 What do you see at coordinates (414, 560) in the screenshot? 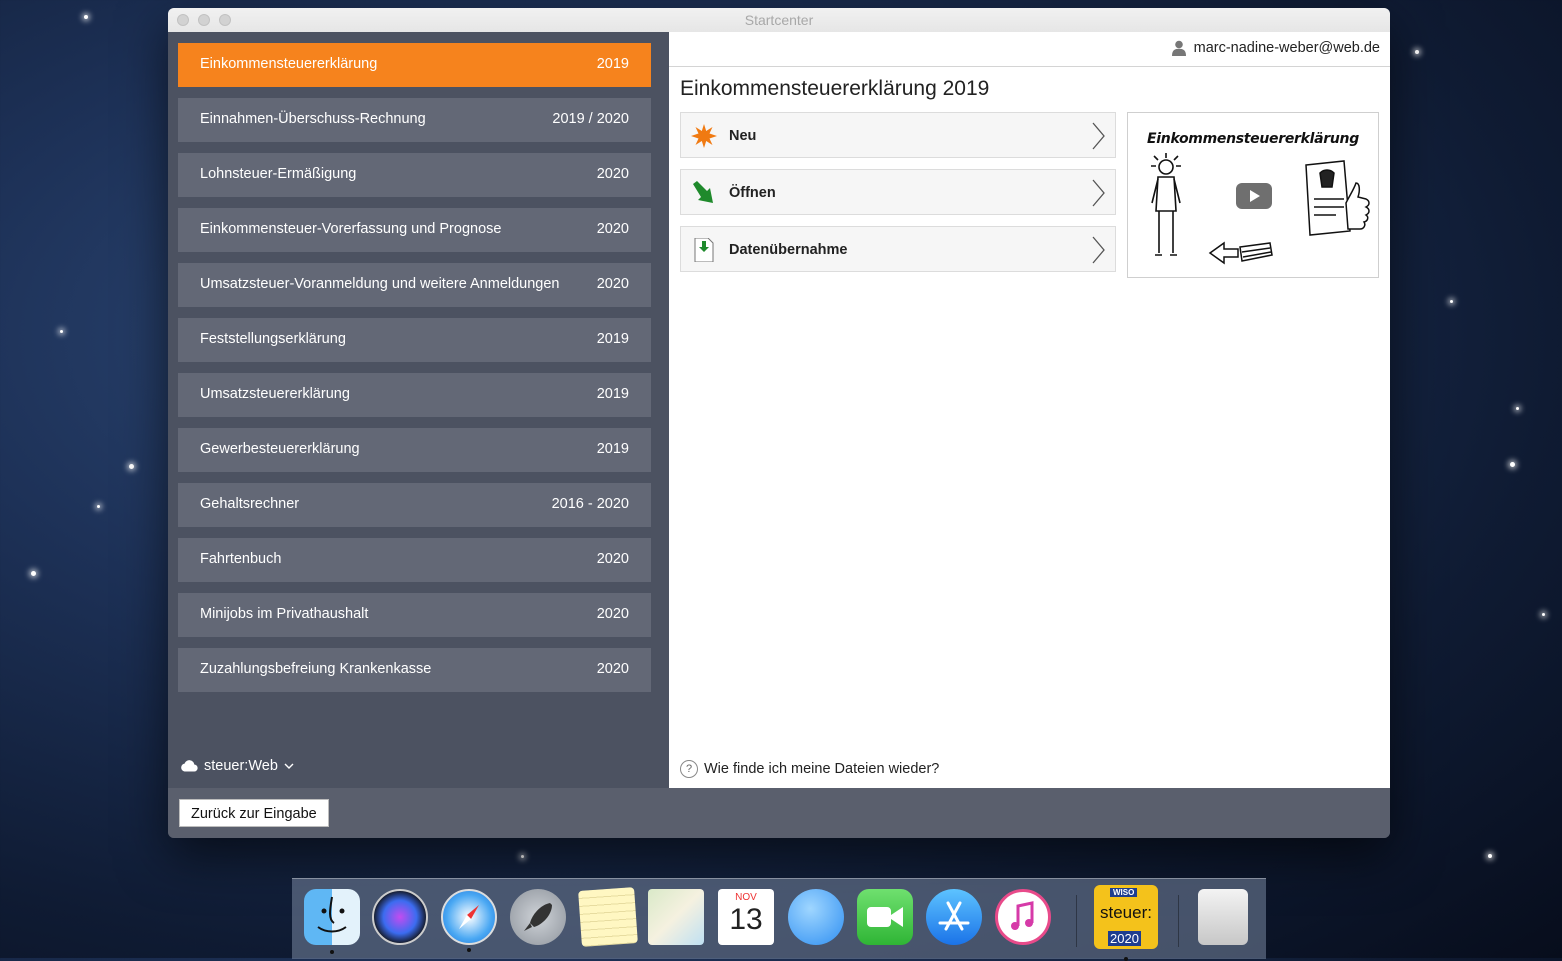
I see `sidebar-item: Fahrtenbuch 2020` at bounding box center [414, 560].